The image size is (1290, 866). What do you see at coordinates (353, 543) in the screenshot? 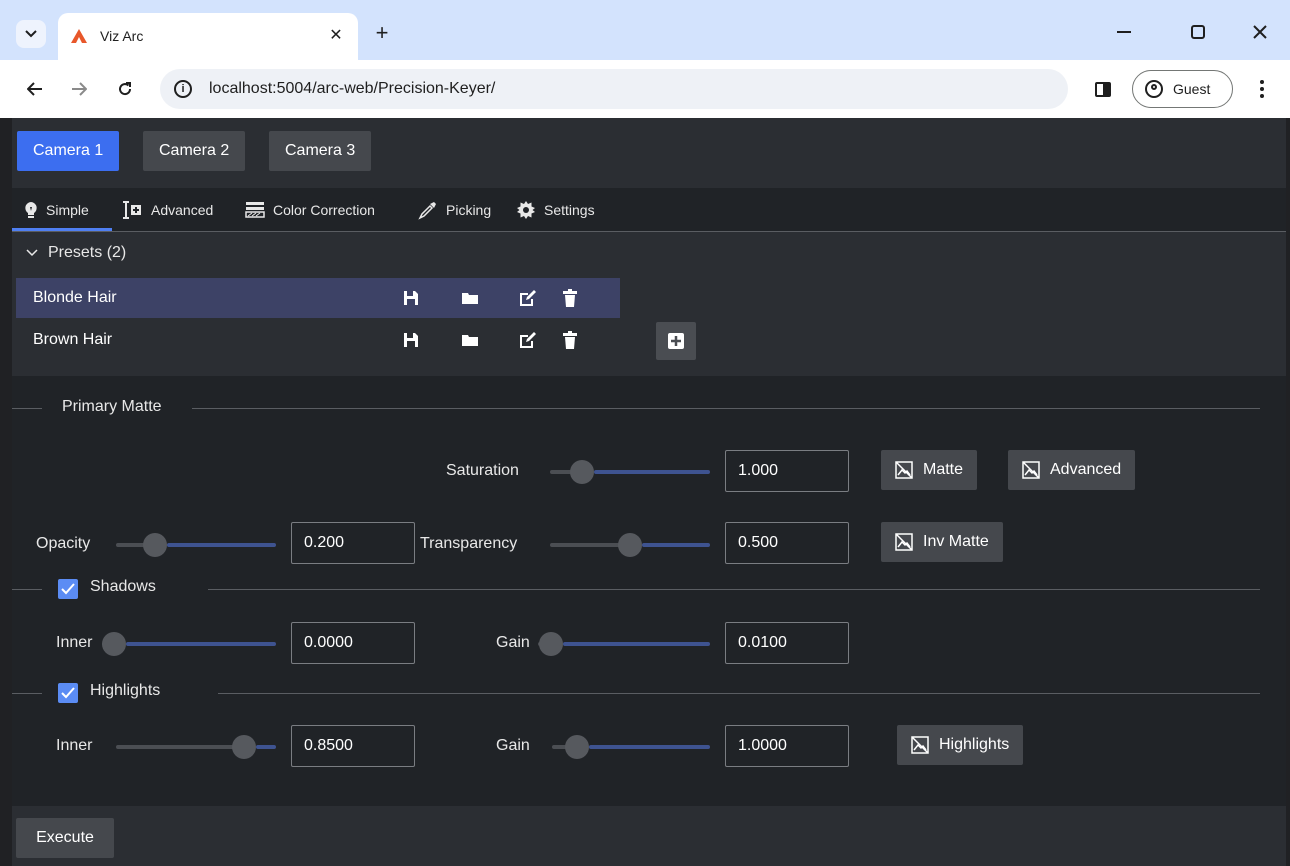
I see `opacity-input: 0.200` at bounding box center [353, 543].